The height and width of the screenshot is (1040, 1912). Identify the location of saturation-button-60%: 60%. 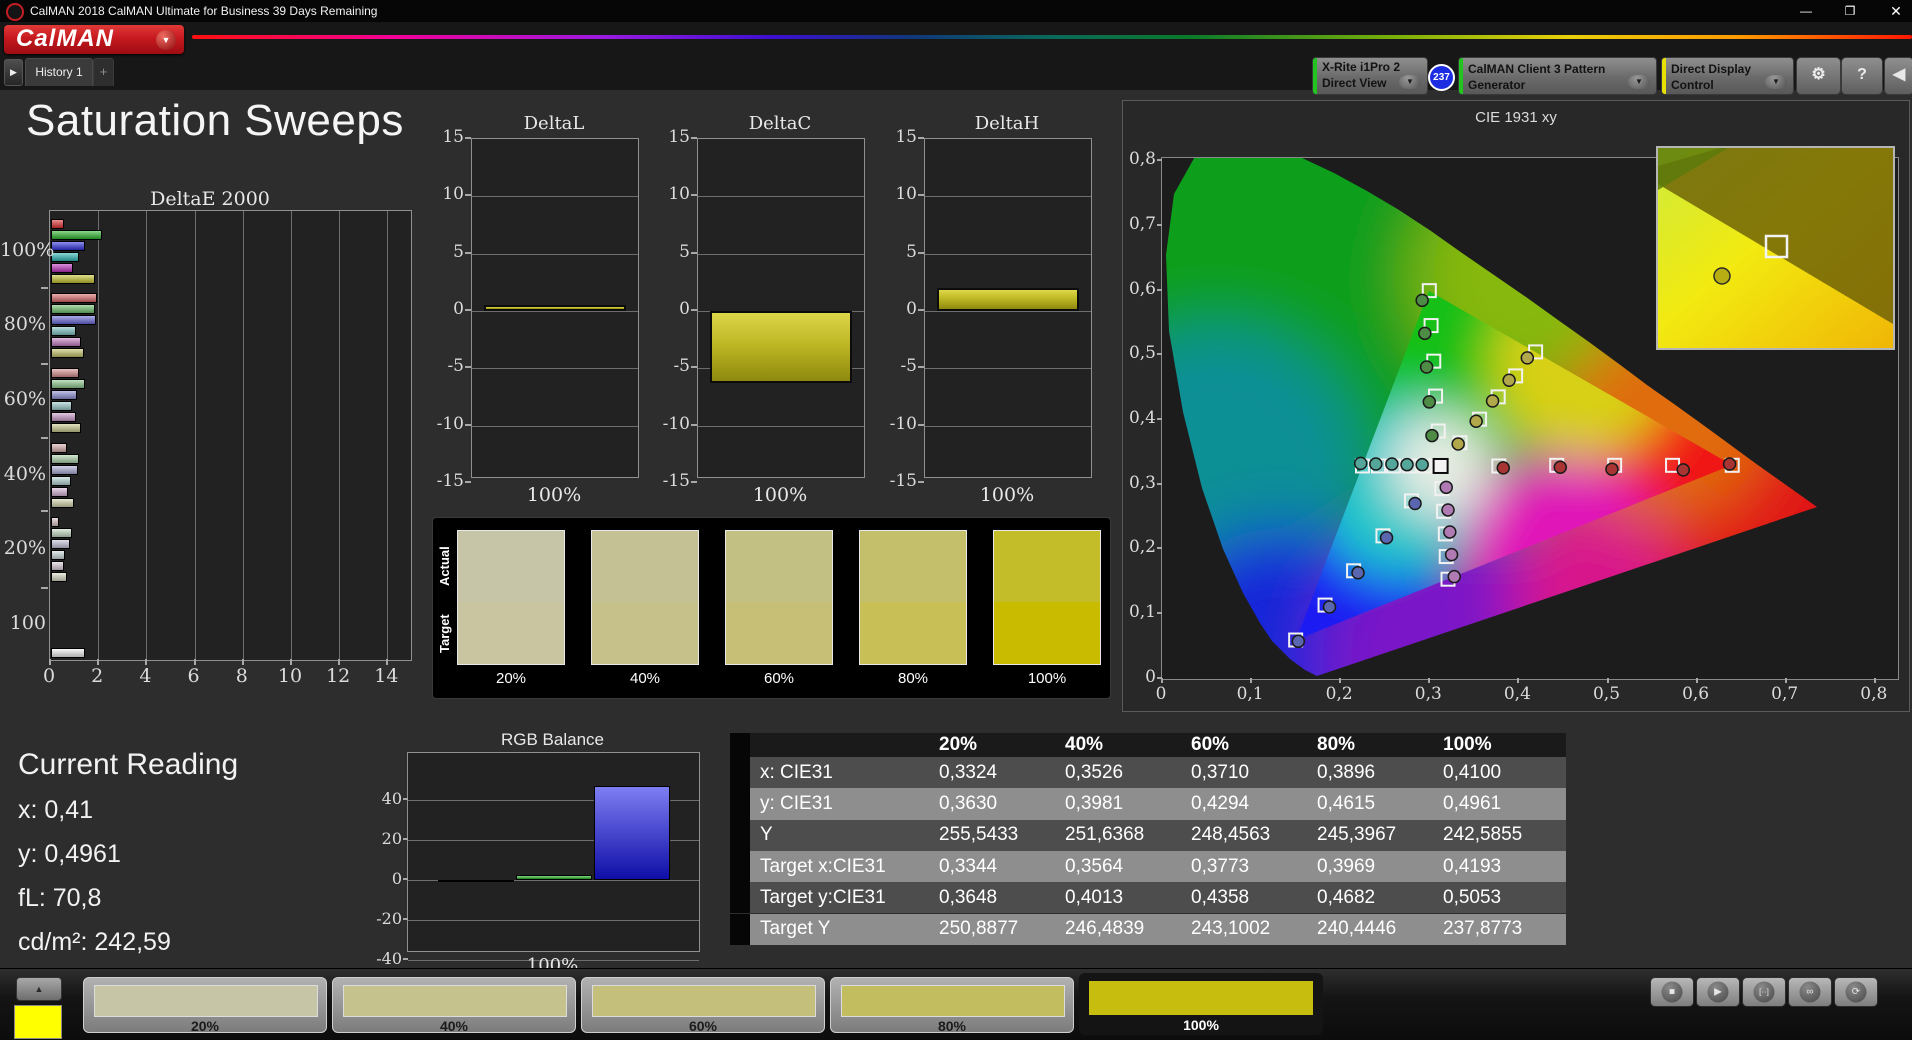
(703, 1005).